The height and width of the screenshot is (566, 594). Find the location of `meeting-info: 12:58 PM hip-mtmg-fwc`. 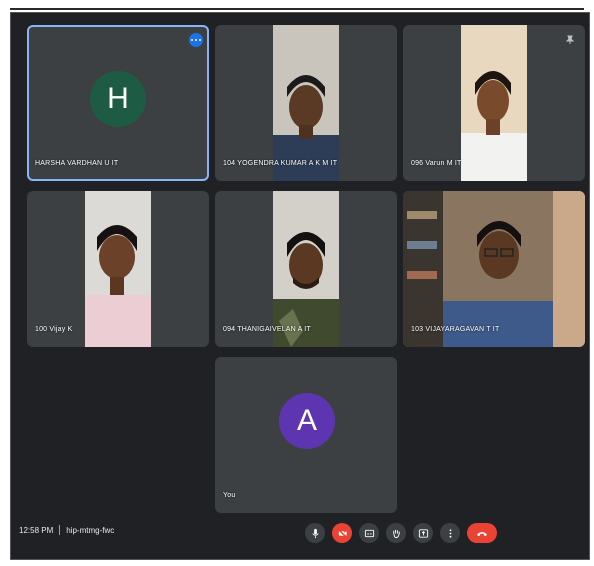

meeting-info: 12:58 PM hip-mtmg-fwc is located at coordinates (66, 530).